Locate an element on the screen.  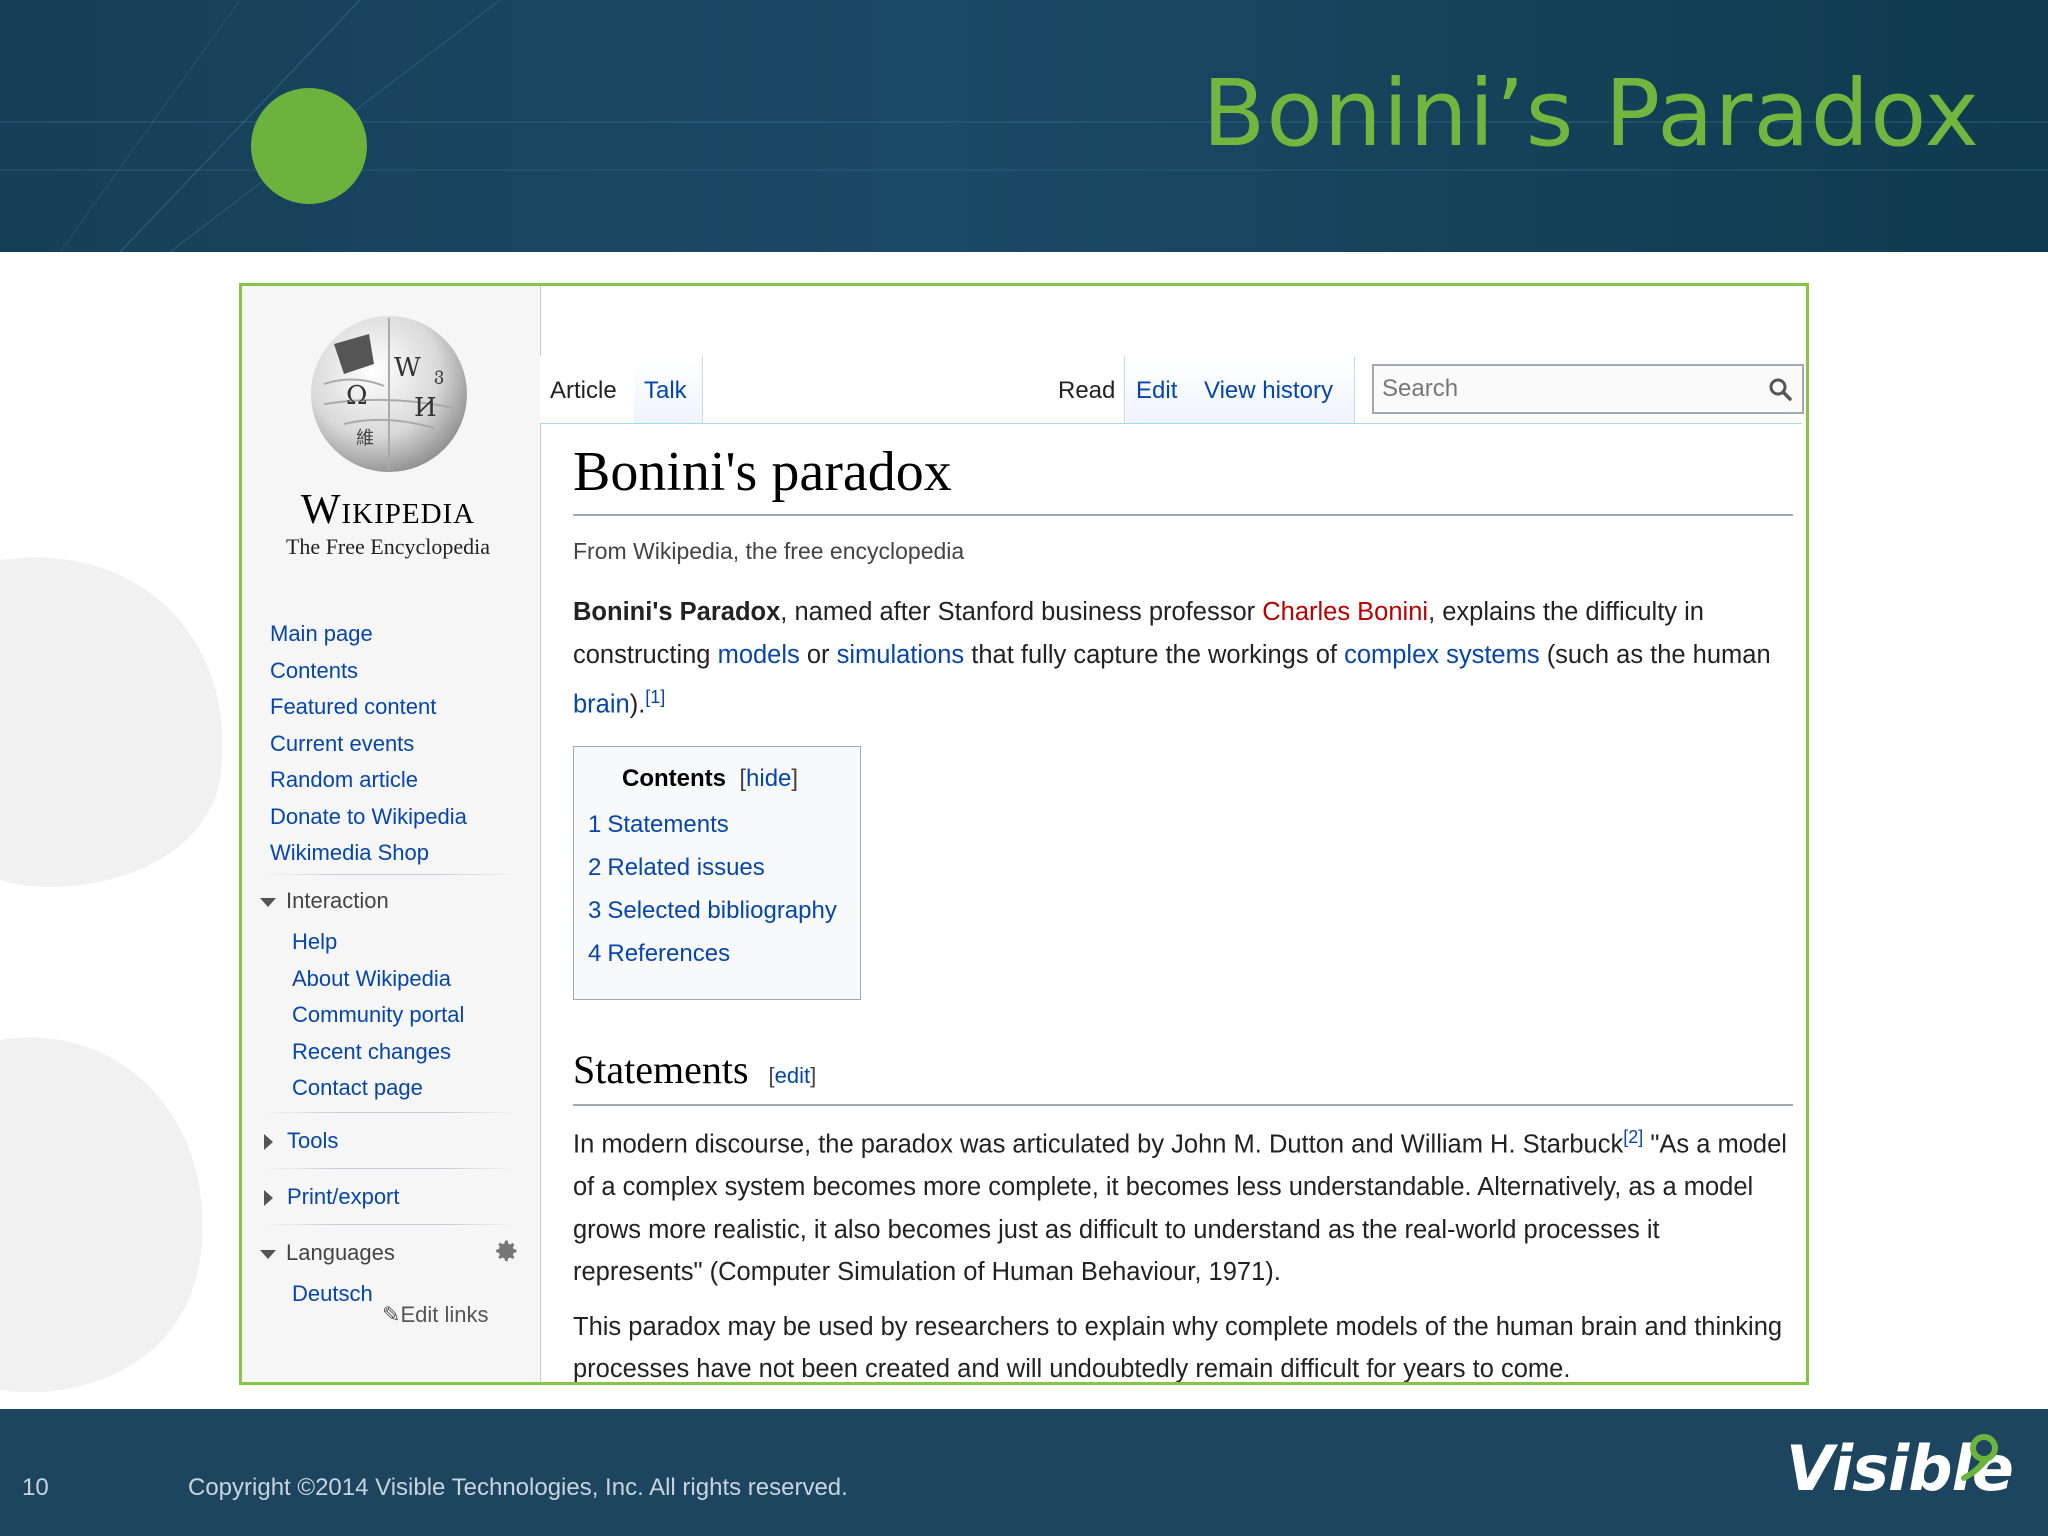
background-watermark is located at coordinates (111, 975).